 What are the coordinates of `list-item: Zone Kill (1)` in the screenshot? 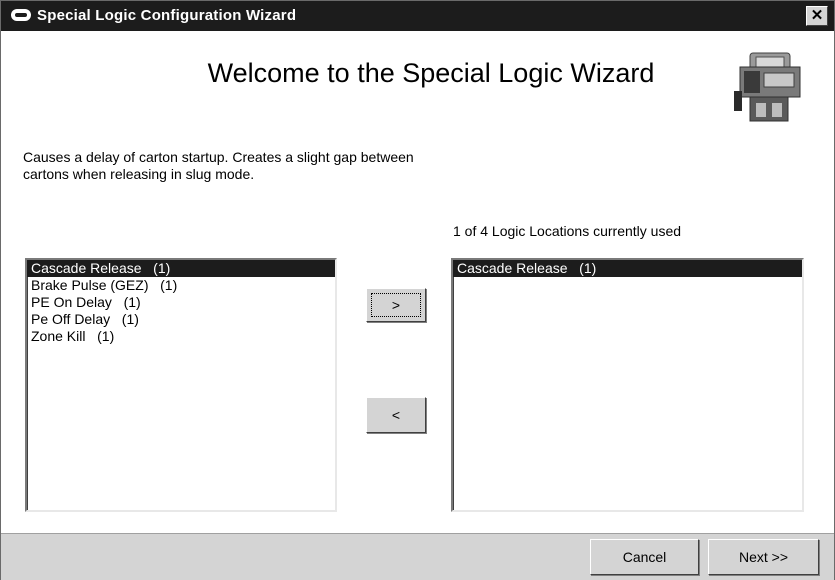 It's located at (181, 336).